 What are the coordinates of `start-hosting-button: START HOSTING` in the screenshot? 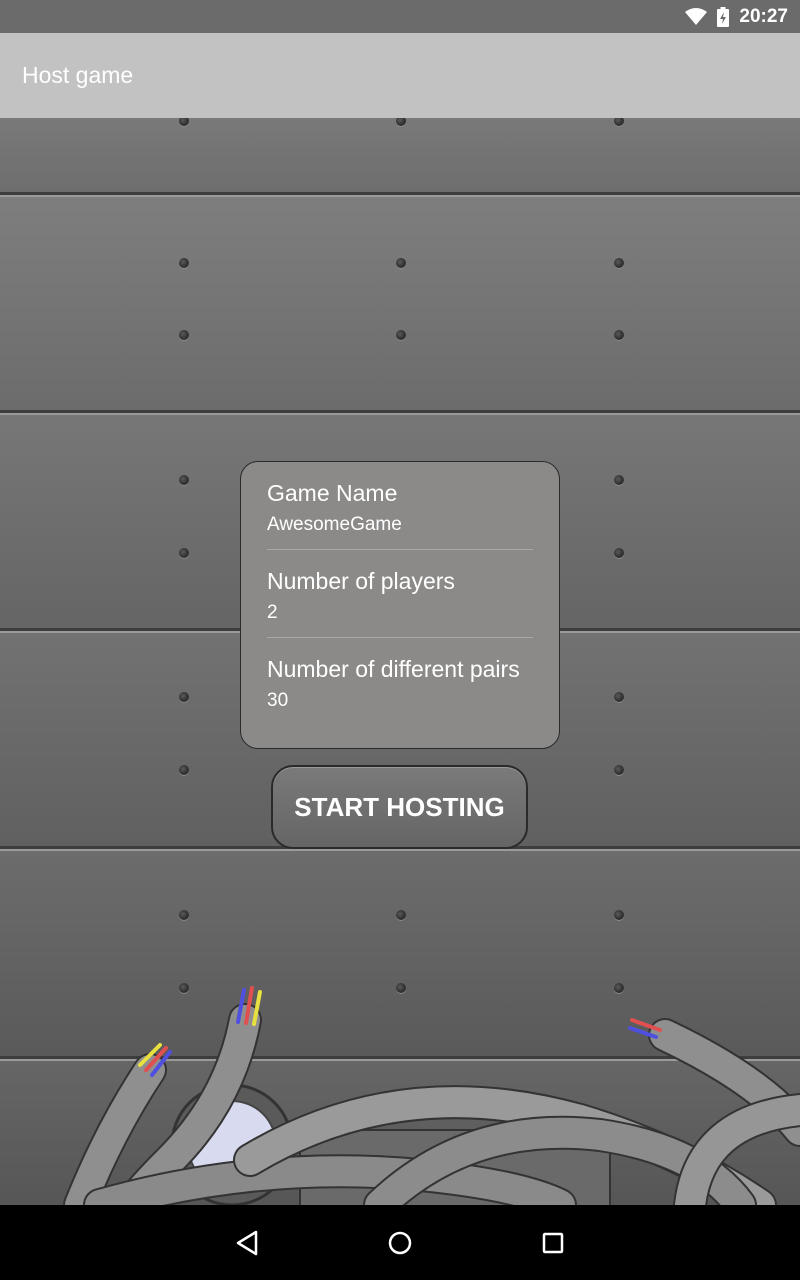 It's located at (399, 807).